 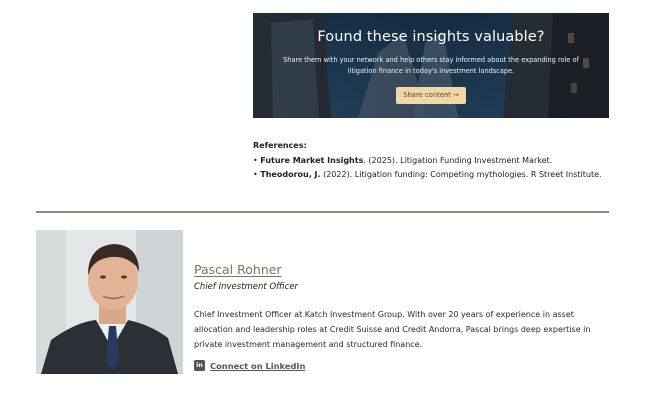 What do you see at coordinates (322, 212) in the screenshot?
I see `section-divider` at bounding box center [322, 212].